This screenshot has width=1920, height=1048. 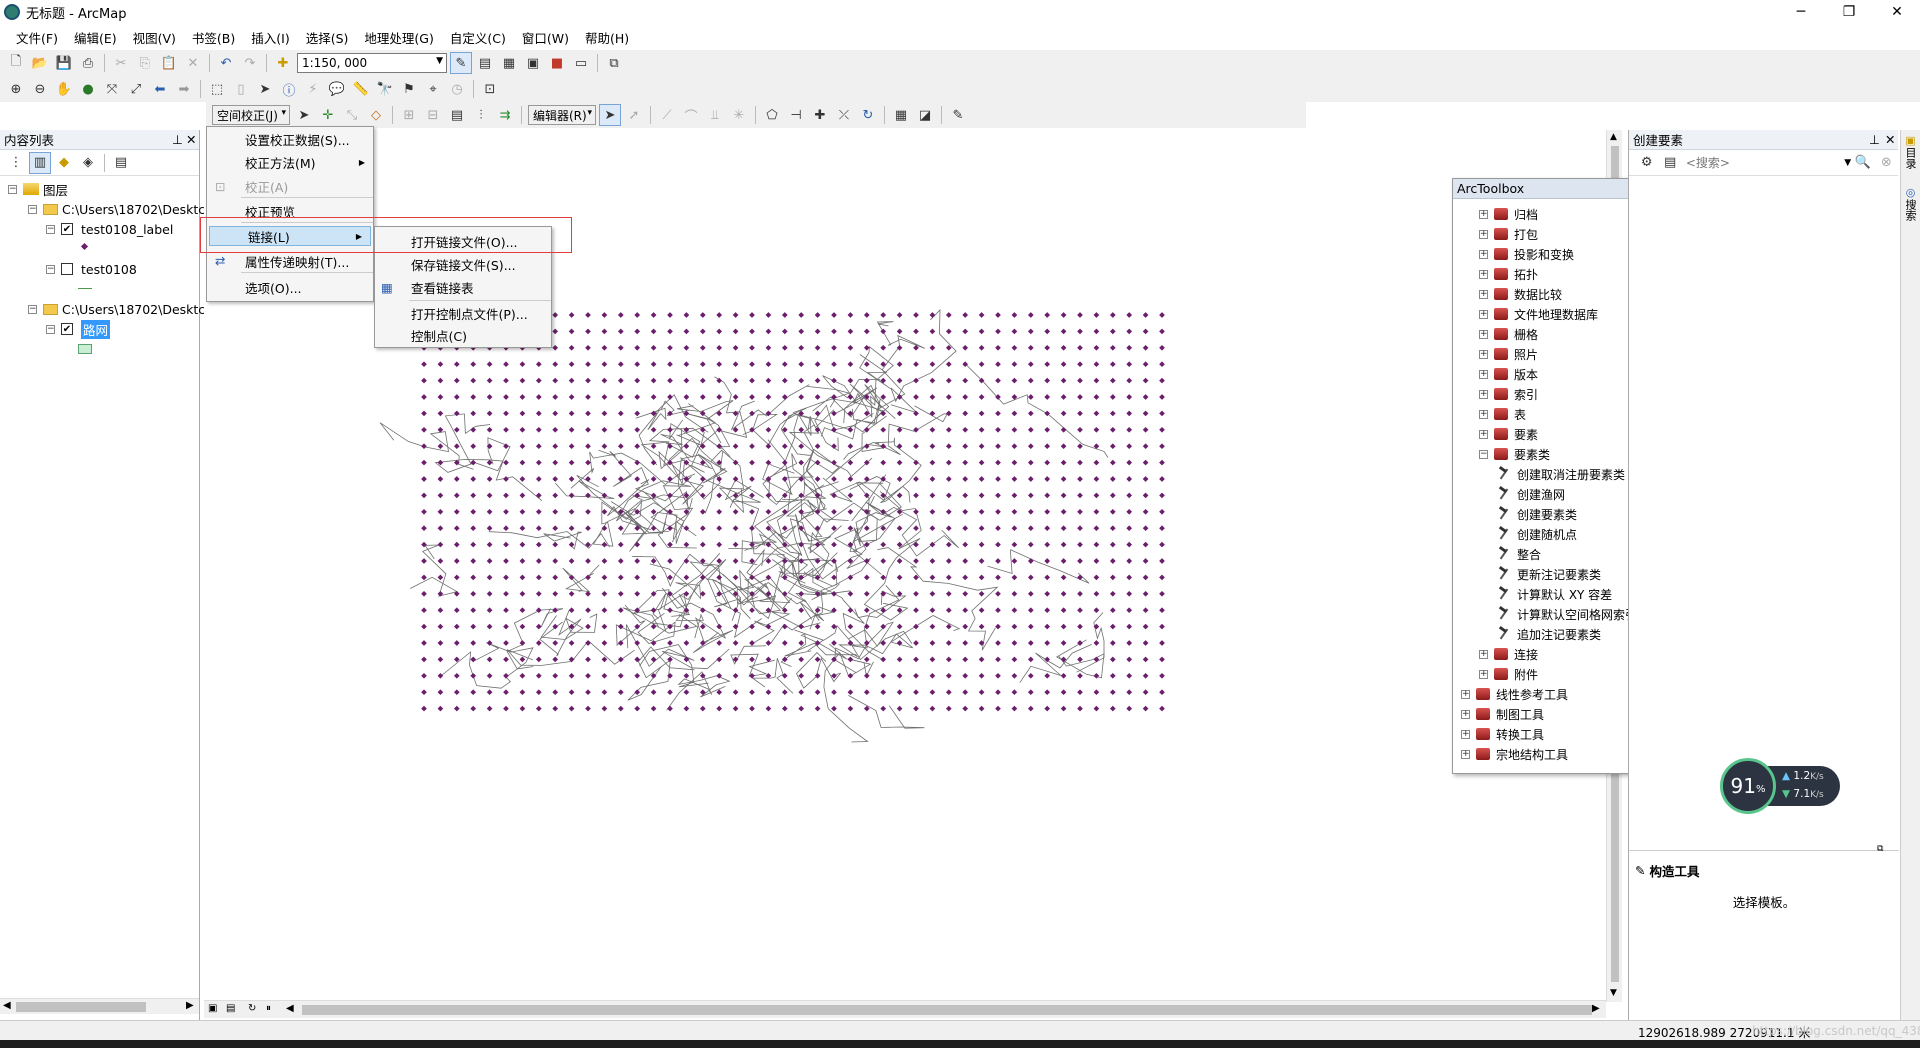 I want to click on data-view-icon: ▣, so click(x=212, y=1008).